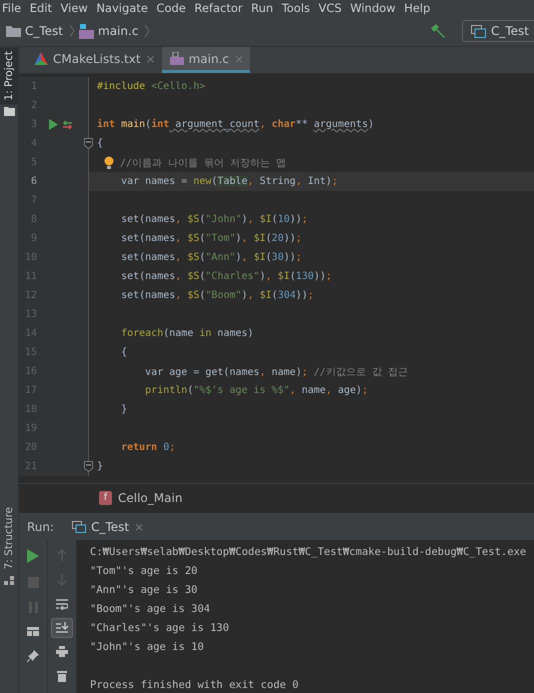 The height and width of the screenshot is (693, 534). What do you see at coordinates (44, 31) in the screenshot?
I see `breadcrumb-project: C_Test` at bounding box center [44, 31].